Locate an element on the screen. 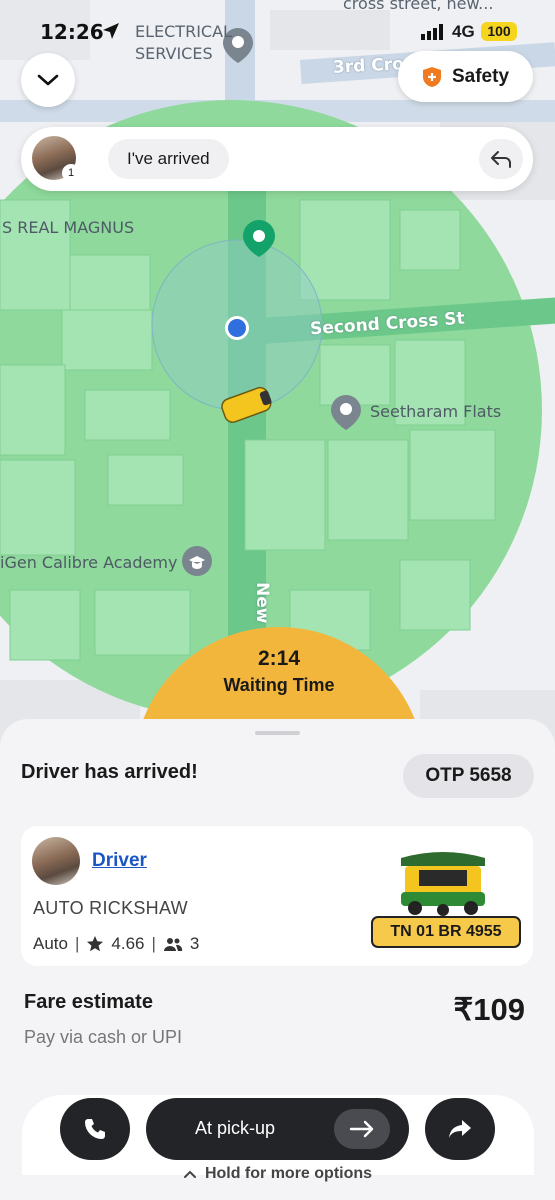 This screenshot has width=555, height=1200. license-plate-text: TN 01 BR 4955 is located at coordinates (446, 931).